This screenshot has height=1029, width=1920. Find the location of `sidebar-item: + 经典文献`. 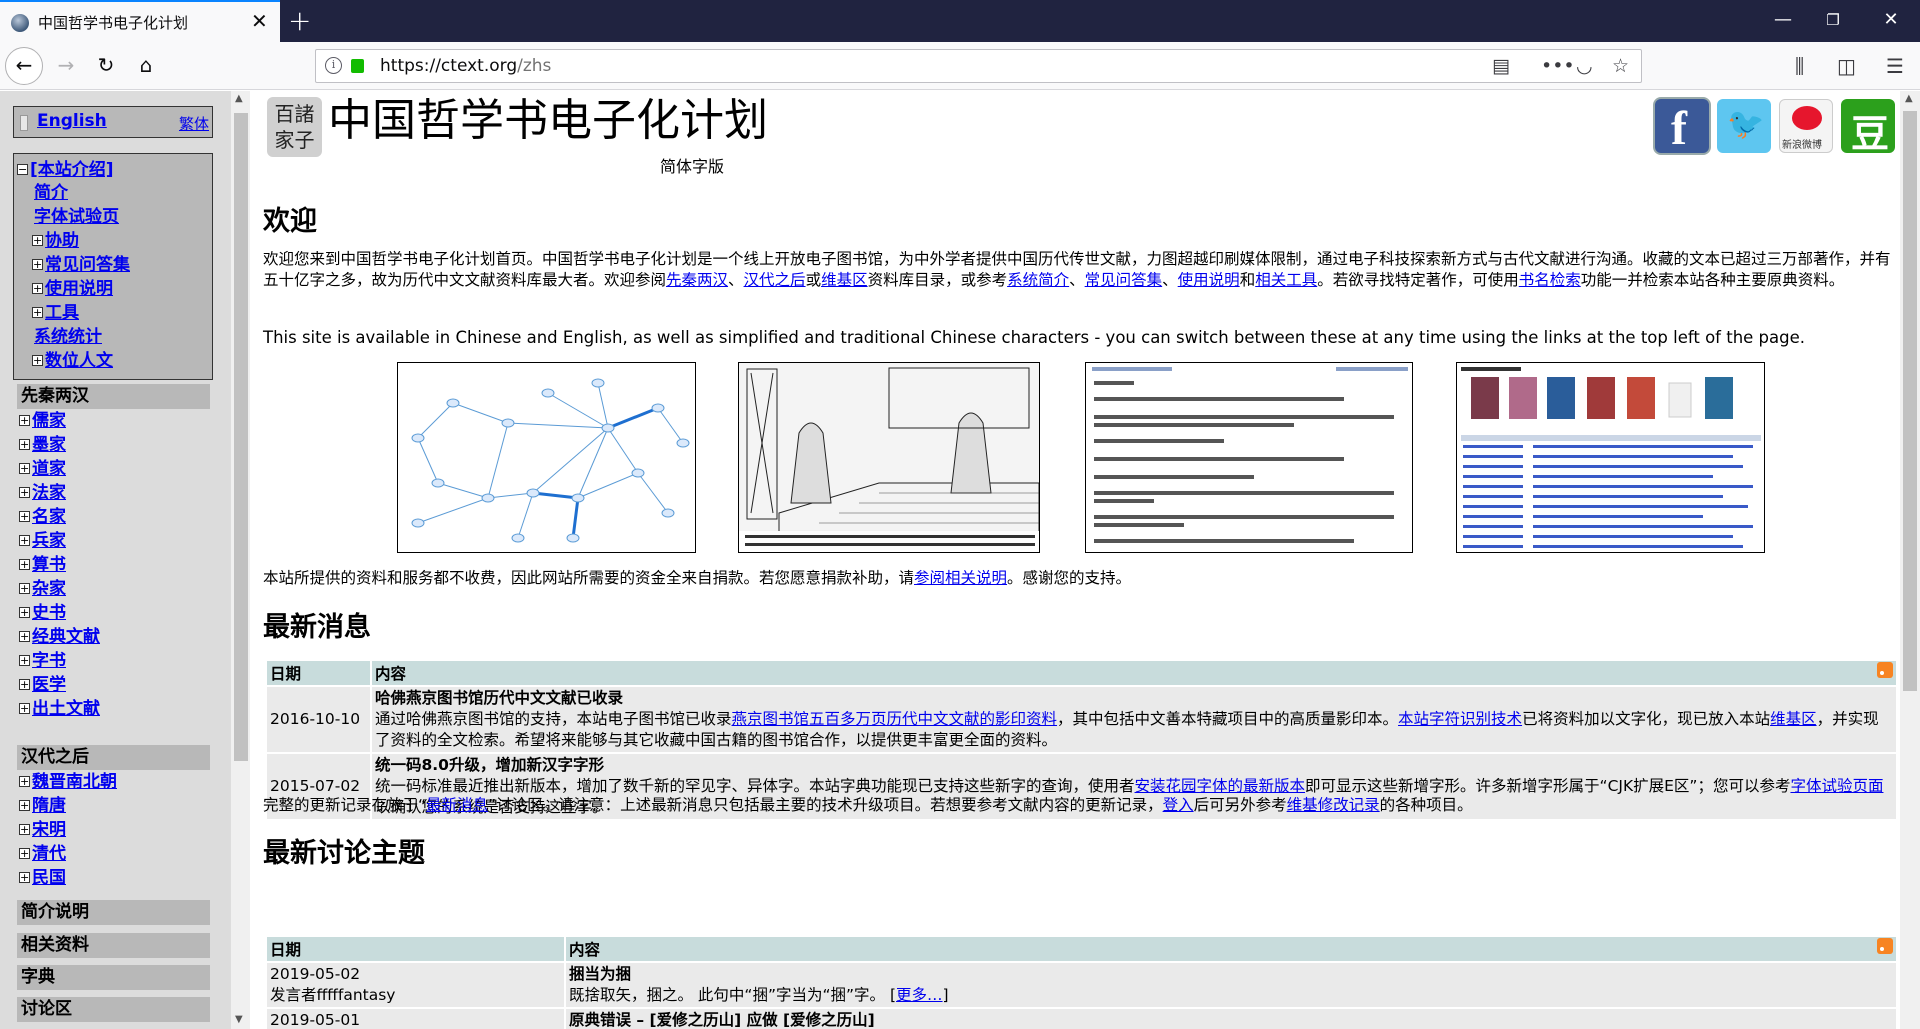

sidebar-item: + 经典文献 is located at coordinates (59, 637).